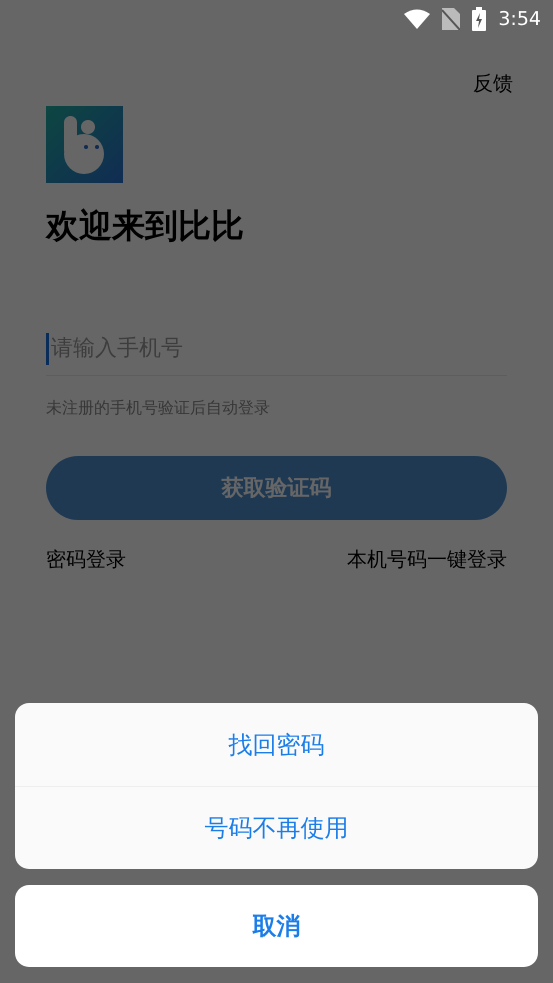 The width and height of the screenshot is (553, 983). I want to click on welcome-title: 欢迎来到比比, so click(145, 225).